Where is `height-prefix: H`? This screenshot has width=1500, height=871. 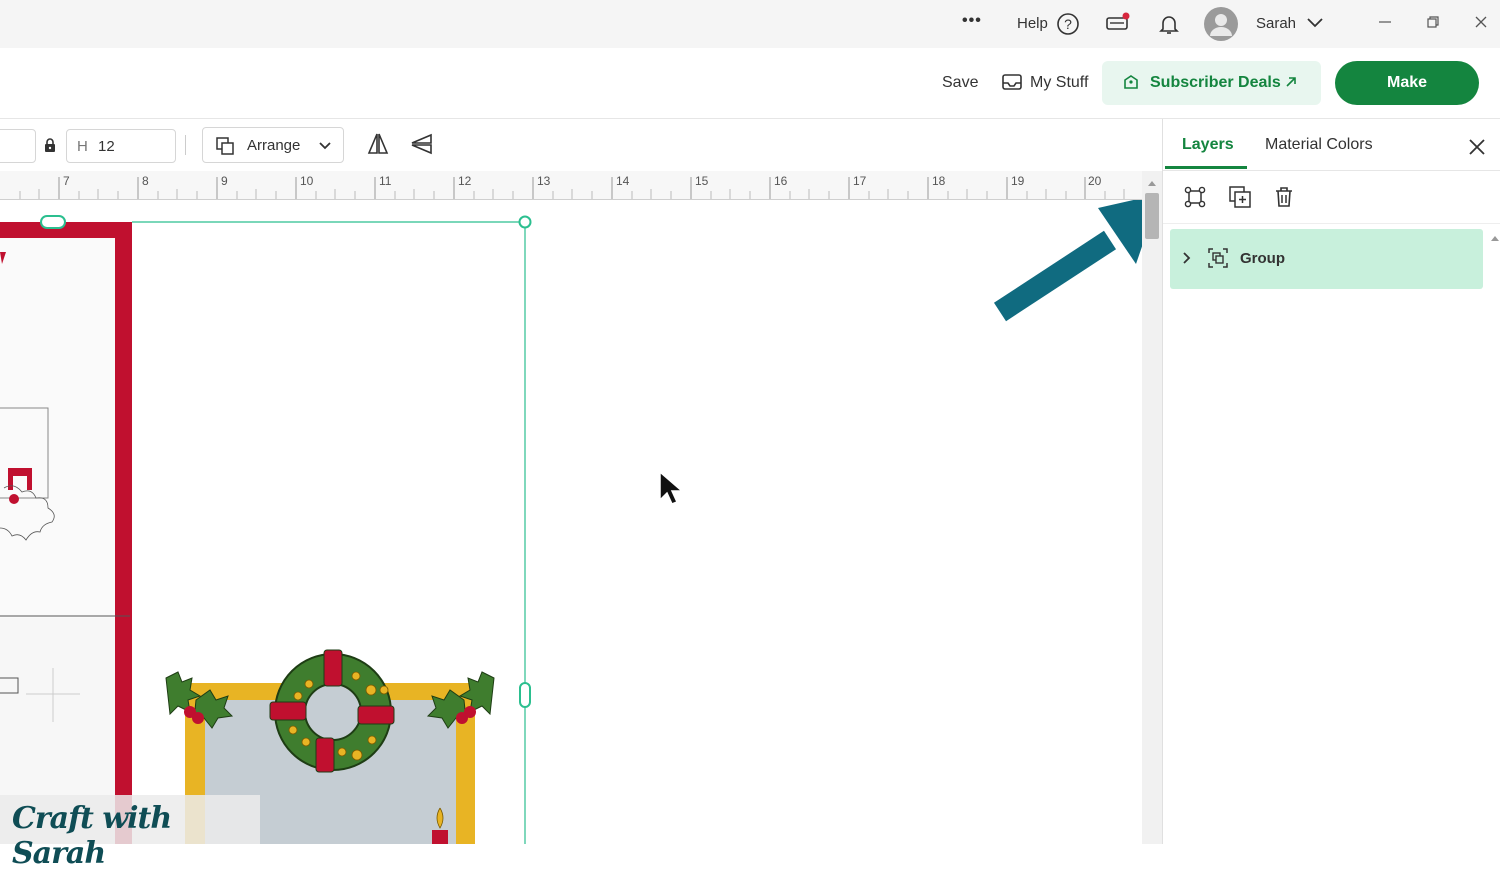
height-prefix: H is located at coordinates (82, 146).